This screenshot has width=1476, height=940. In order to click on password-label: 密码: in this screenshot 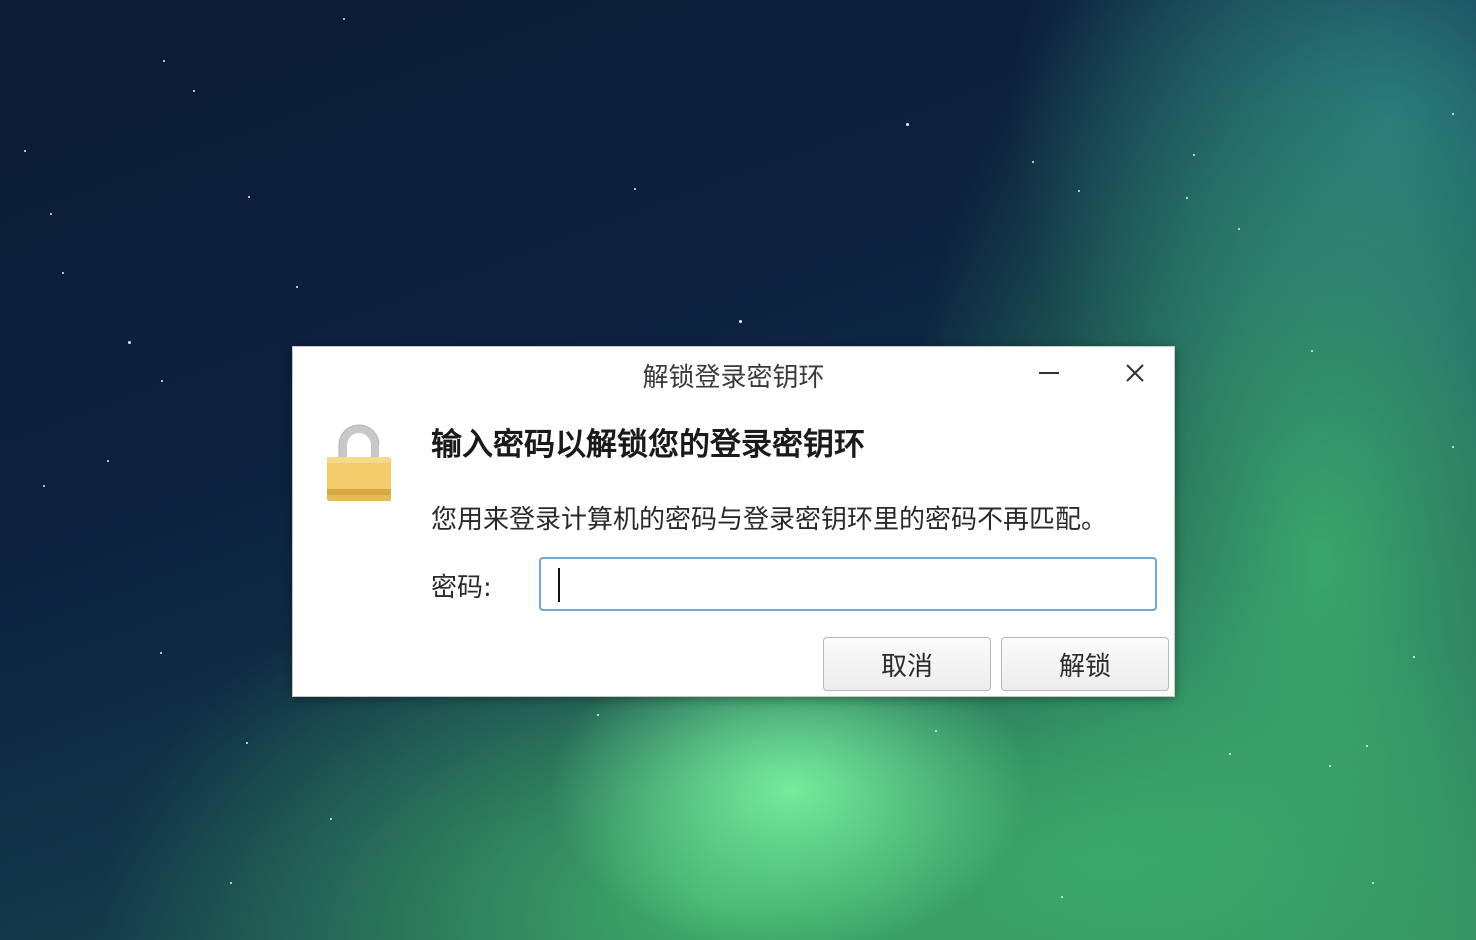, I will do `click(461, 588)`.